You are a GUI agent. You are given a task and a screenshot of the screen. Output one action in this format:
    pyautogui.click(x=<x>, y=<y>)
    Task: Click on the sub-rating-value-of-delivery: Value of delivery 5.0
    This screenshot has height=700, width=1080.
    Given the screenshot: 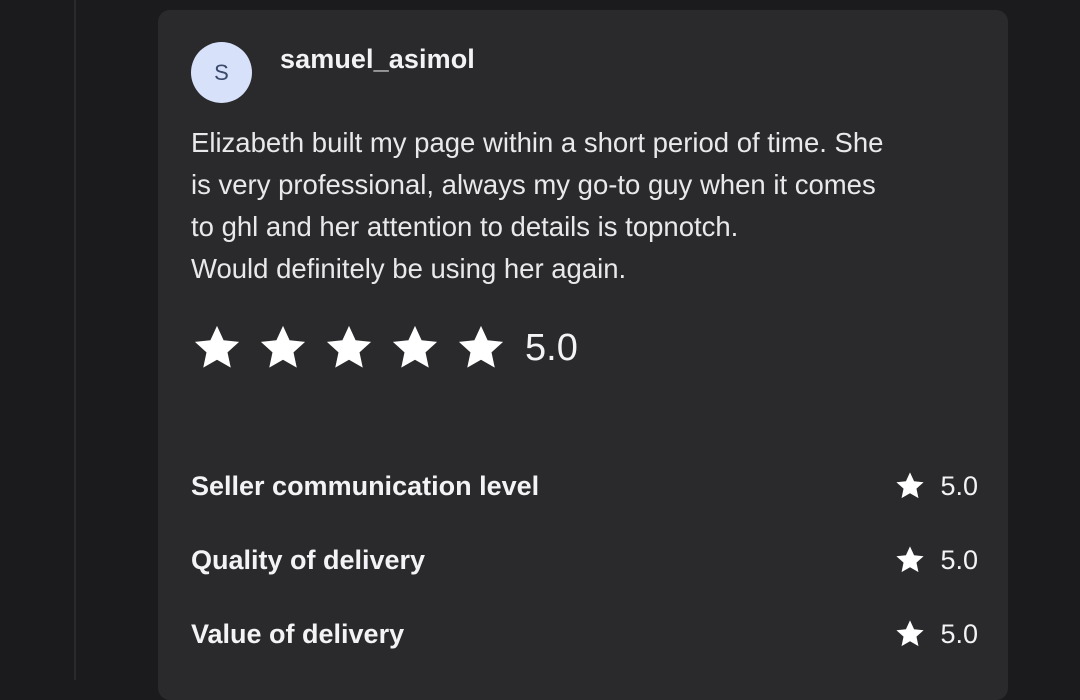 What is the action you would take?
    pyautogui.click(x=584, y=634)
    